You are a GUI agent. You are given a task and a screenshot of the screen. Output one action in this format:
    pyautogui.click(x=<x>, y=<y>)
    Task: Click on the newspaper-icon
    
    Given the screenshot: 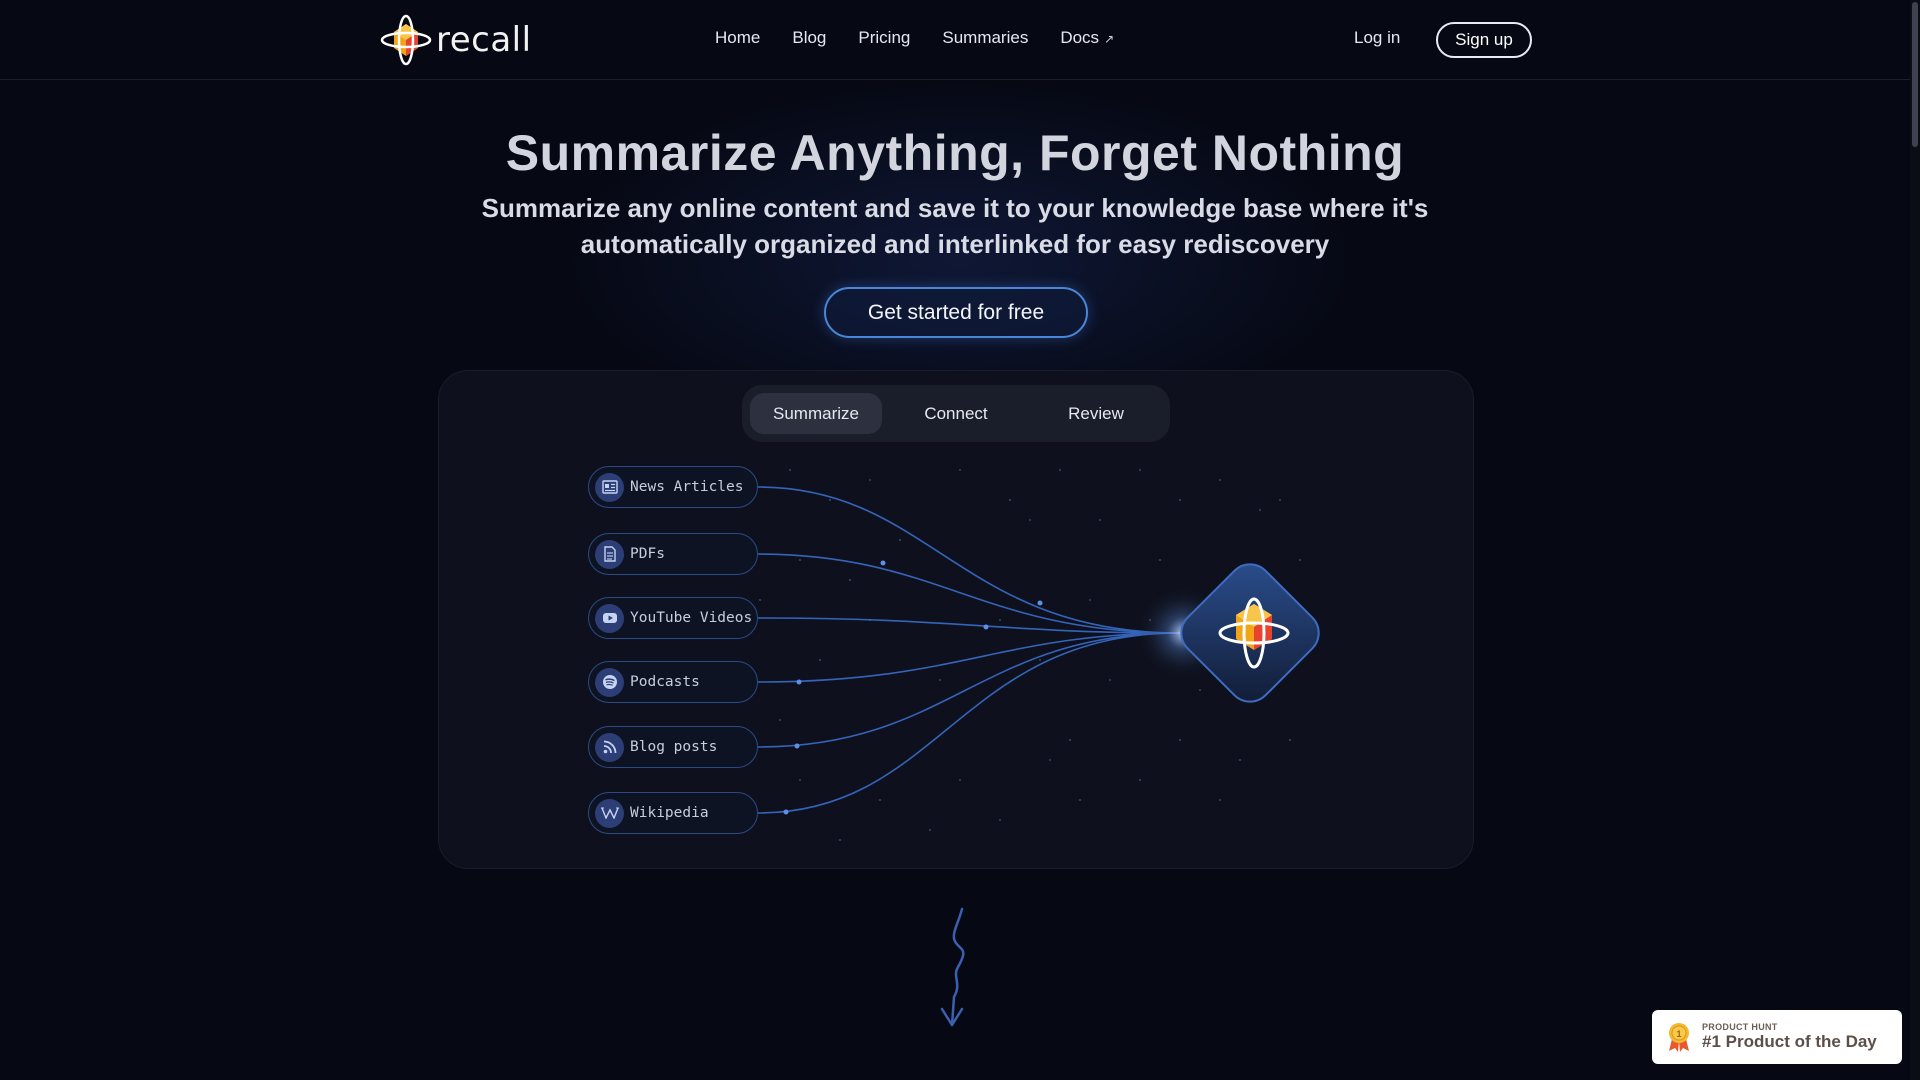 What is the action you would take?
    pyautogui.click(x=609, y=487)
    